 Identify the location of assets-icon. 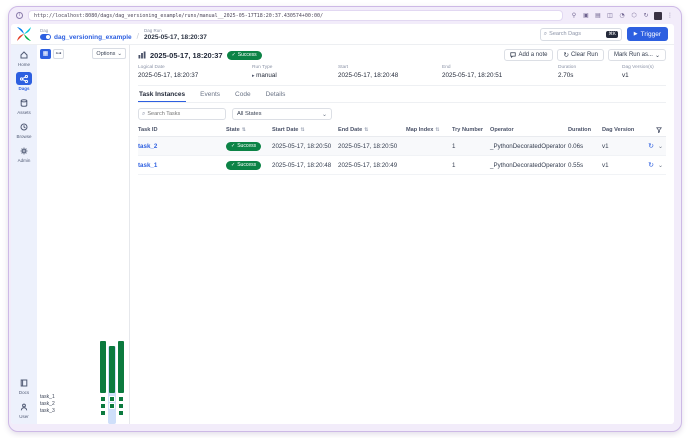
(24, 102).